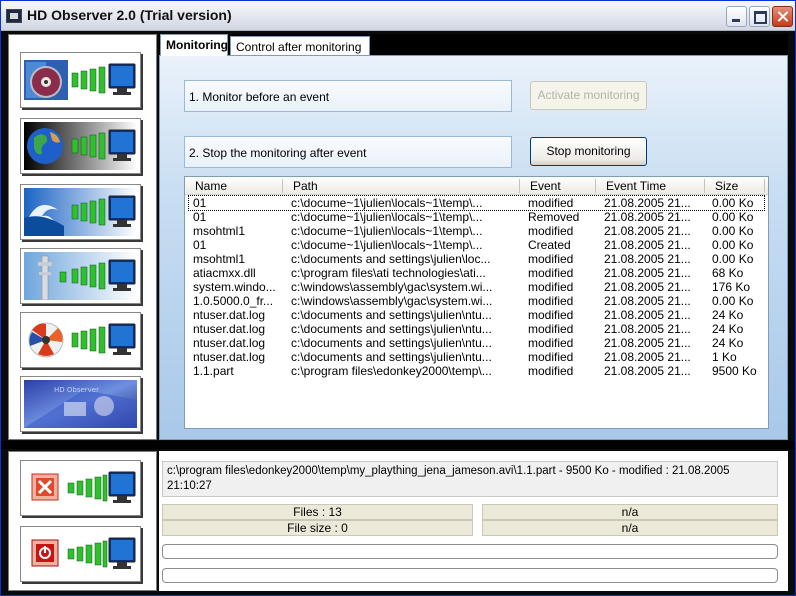 The width and height of the screenshot is (796, 596). I want to click on status-value-1: n/a, so click(630, 512).